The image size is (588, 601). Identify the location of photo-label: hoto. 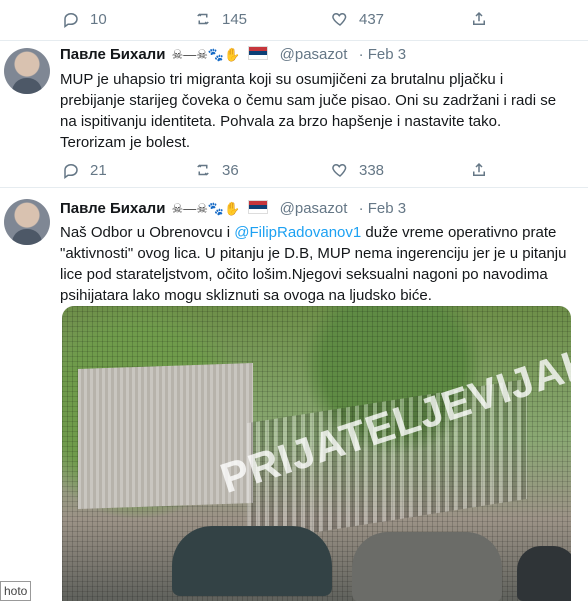
(16, 591).